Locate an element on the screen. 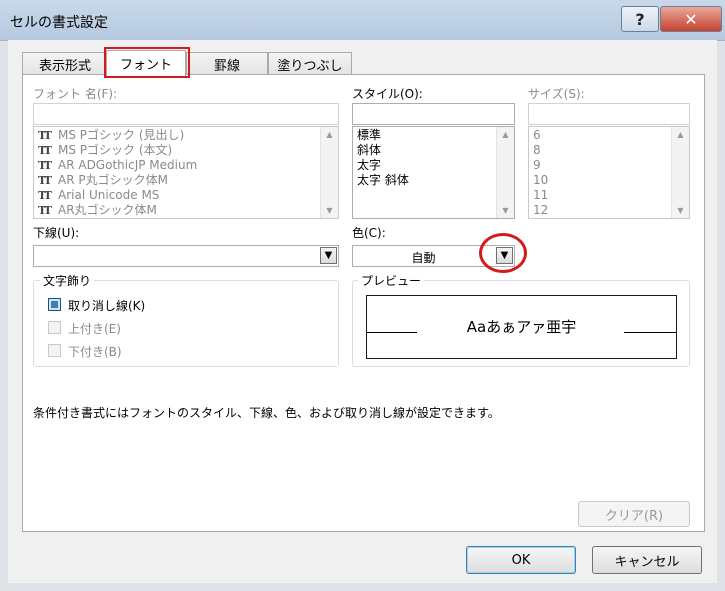 This screenshot has width=725, height=591. preview-sample-text: Aaあぁアァ亜宇 is located at coordinates (521, 327).